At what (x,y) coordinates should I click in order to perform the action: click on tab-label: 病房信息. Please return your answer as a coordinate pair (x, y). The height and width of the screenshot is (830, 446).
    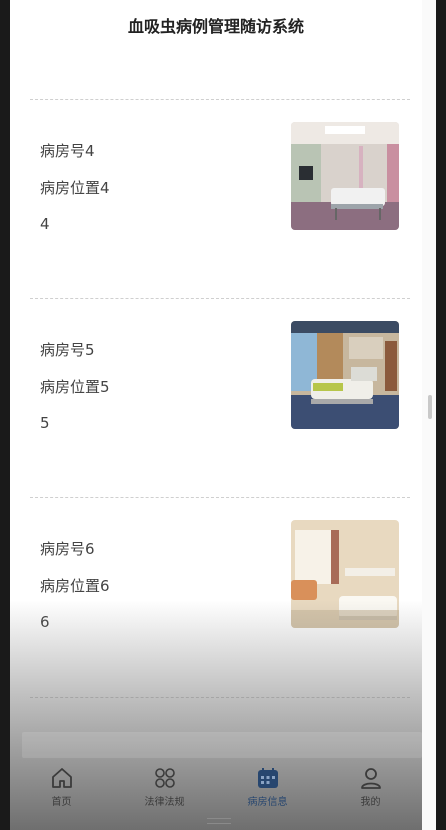
    Looking at the image, I should click on (267, 802).